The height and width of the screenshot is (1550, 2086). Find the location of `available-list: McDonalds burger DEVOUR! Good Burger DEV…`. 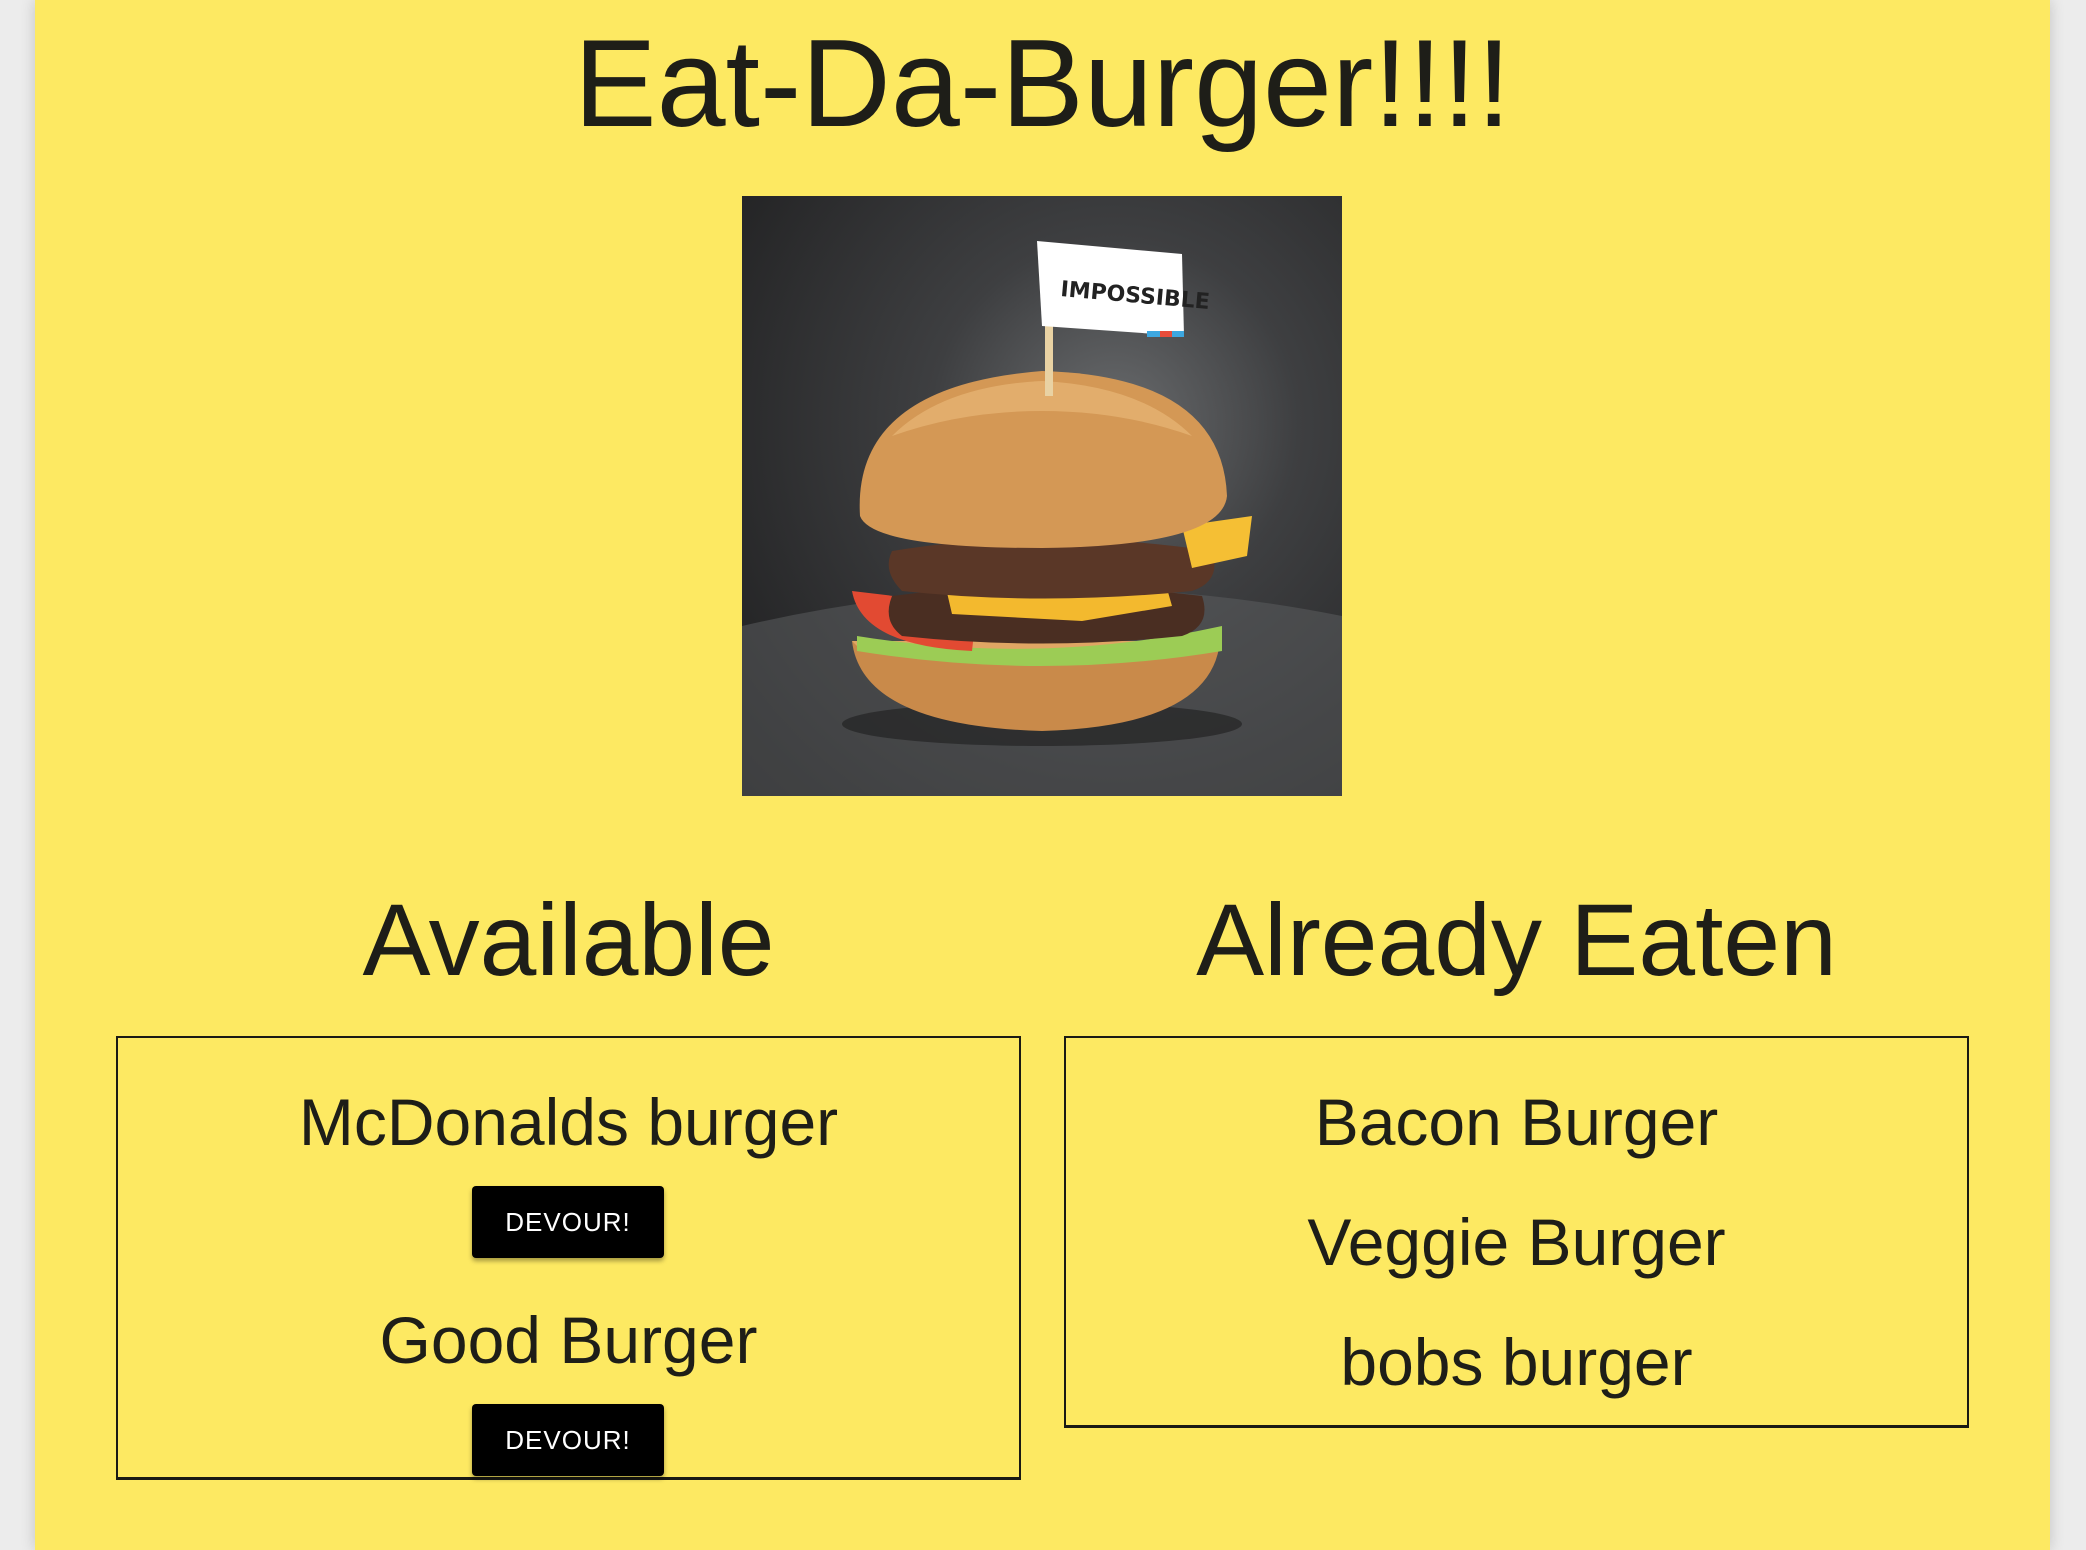

available-list: McDonalds burger DEVOUR! Good Burger DEV… is located at coordinates (568, 1258).